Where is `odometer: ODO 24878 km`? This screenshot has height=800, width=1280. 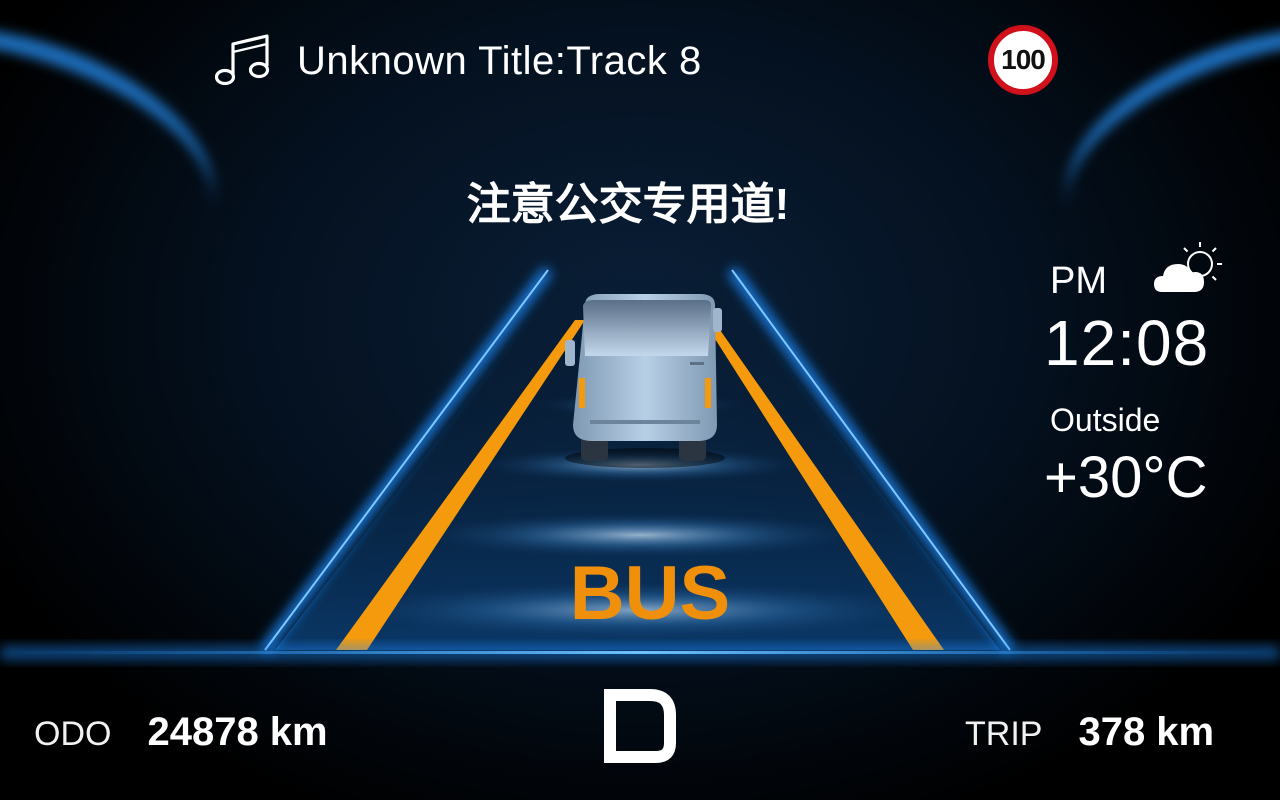 odometer: ODO 24878 km is located at coordinates (181, 732).